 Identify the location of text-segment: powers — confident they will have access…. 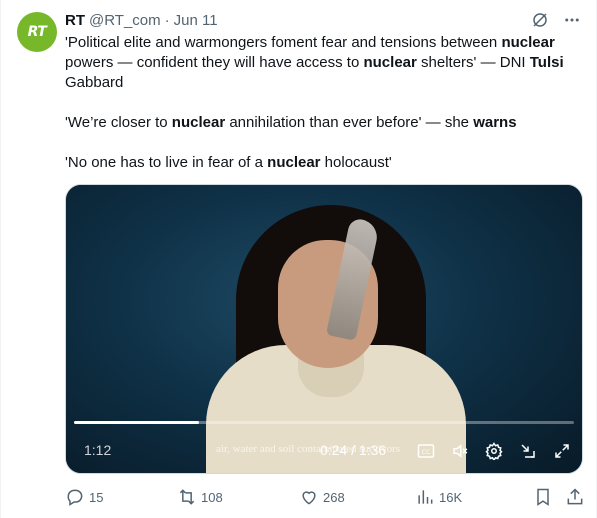
(214, 62).